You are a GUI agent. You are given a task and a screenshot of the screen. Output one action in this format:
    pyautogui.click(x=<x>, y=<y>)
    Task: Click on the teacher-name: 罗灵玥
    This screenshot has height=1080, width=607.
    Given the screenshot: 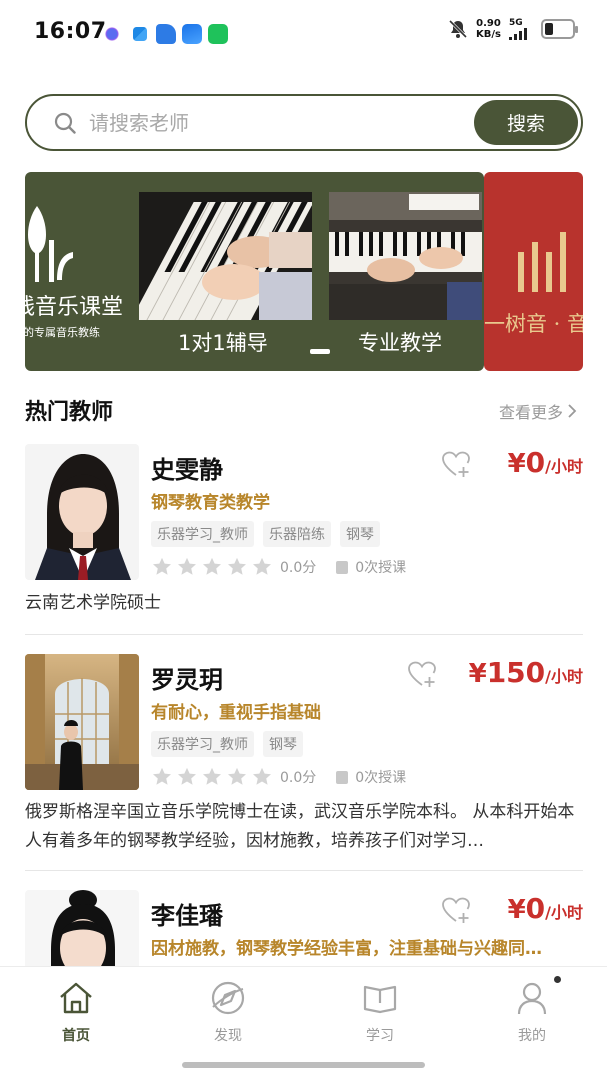 What is the action you would take?
    pyautogui.click(x=187, y=680)
    